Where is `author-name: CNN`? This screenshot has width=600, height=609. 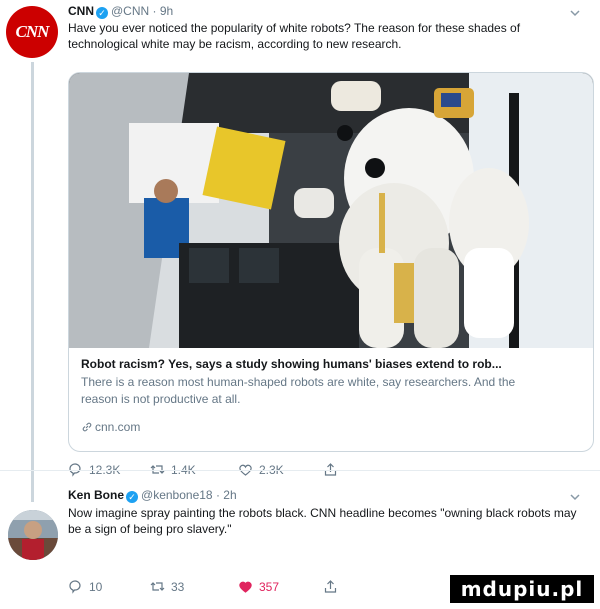
author-name: CNN is located at coordinates (81, 11).